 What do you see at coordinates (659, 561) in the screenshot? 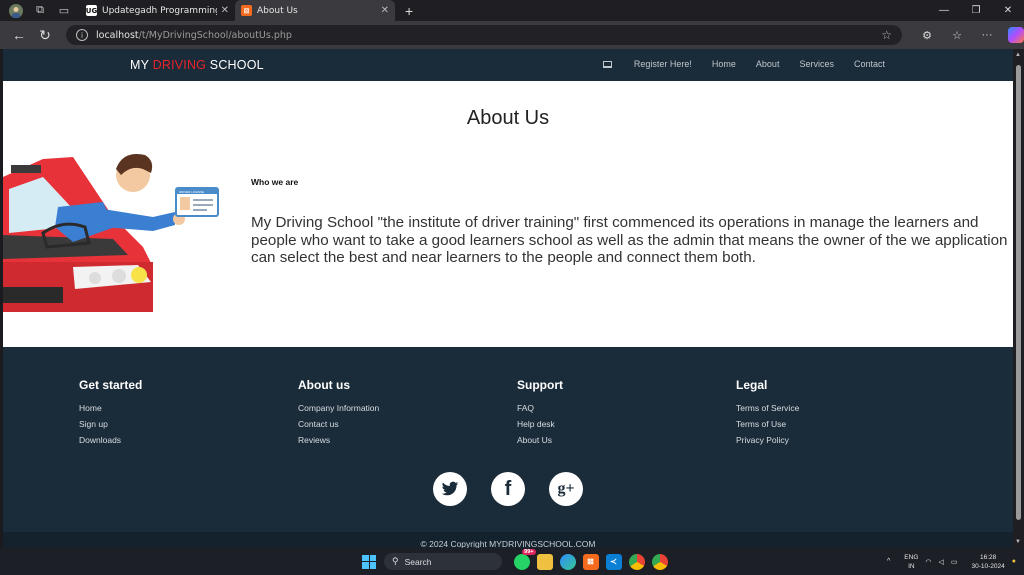
I see `chrome-profile-icon` at bounding box center [659, 561].